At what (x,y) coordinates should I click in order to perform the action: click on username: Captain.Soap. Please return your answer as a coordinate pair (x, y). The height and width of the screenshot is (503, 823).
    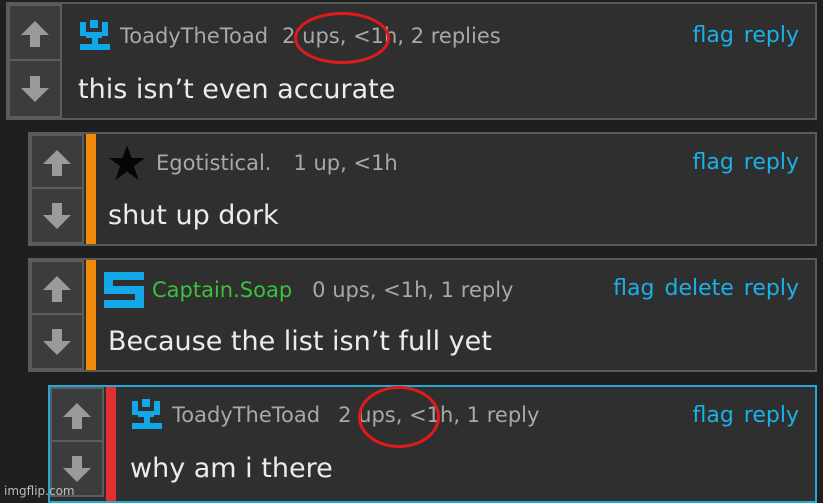
    Looking at the image, I should click on (222, 290).